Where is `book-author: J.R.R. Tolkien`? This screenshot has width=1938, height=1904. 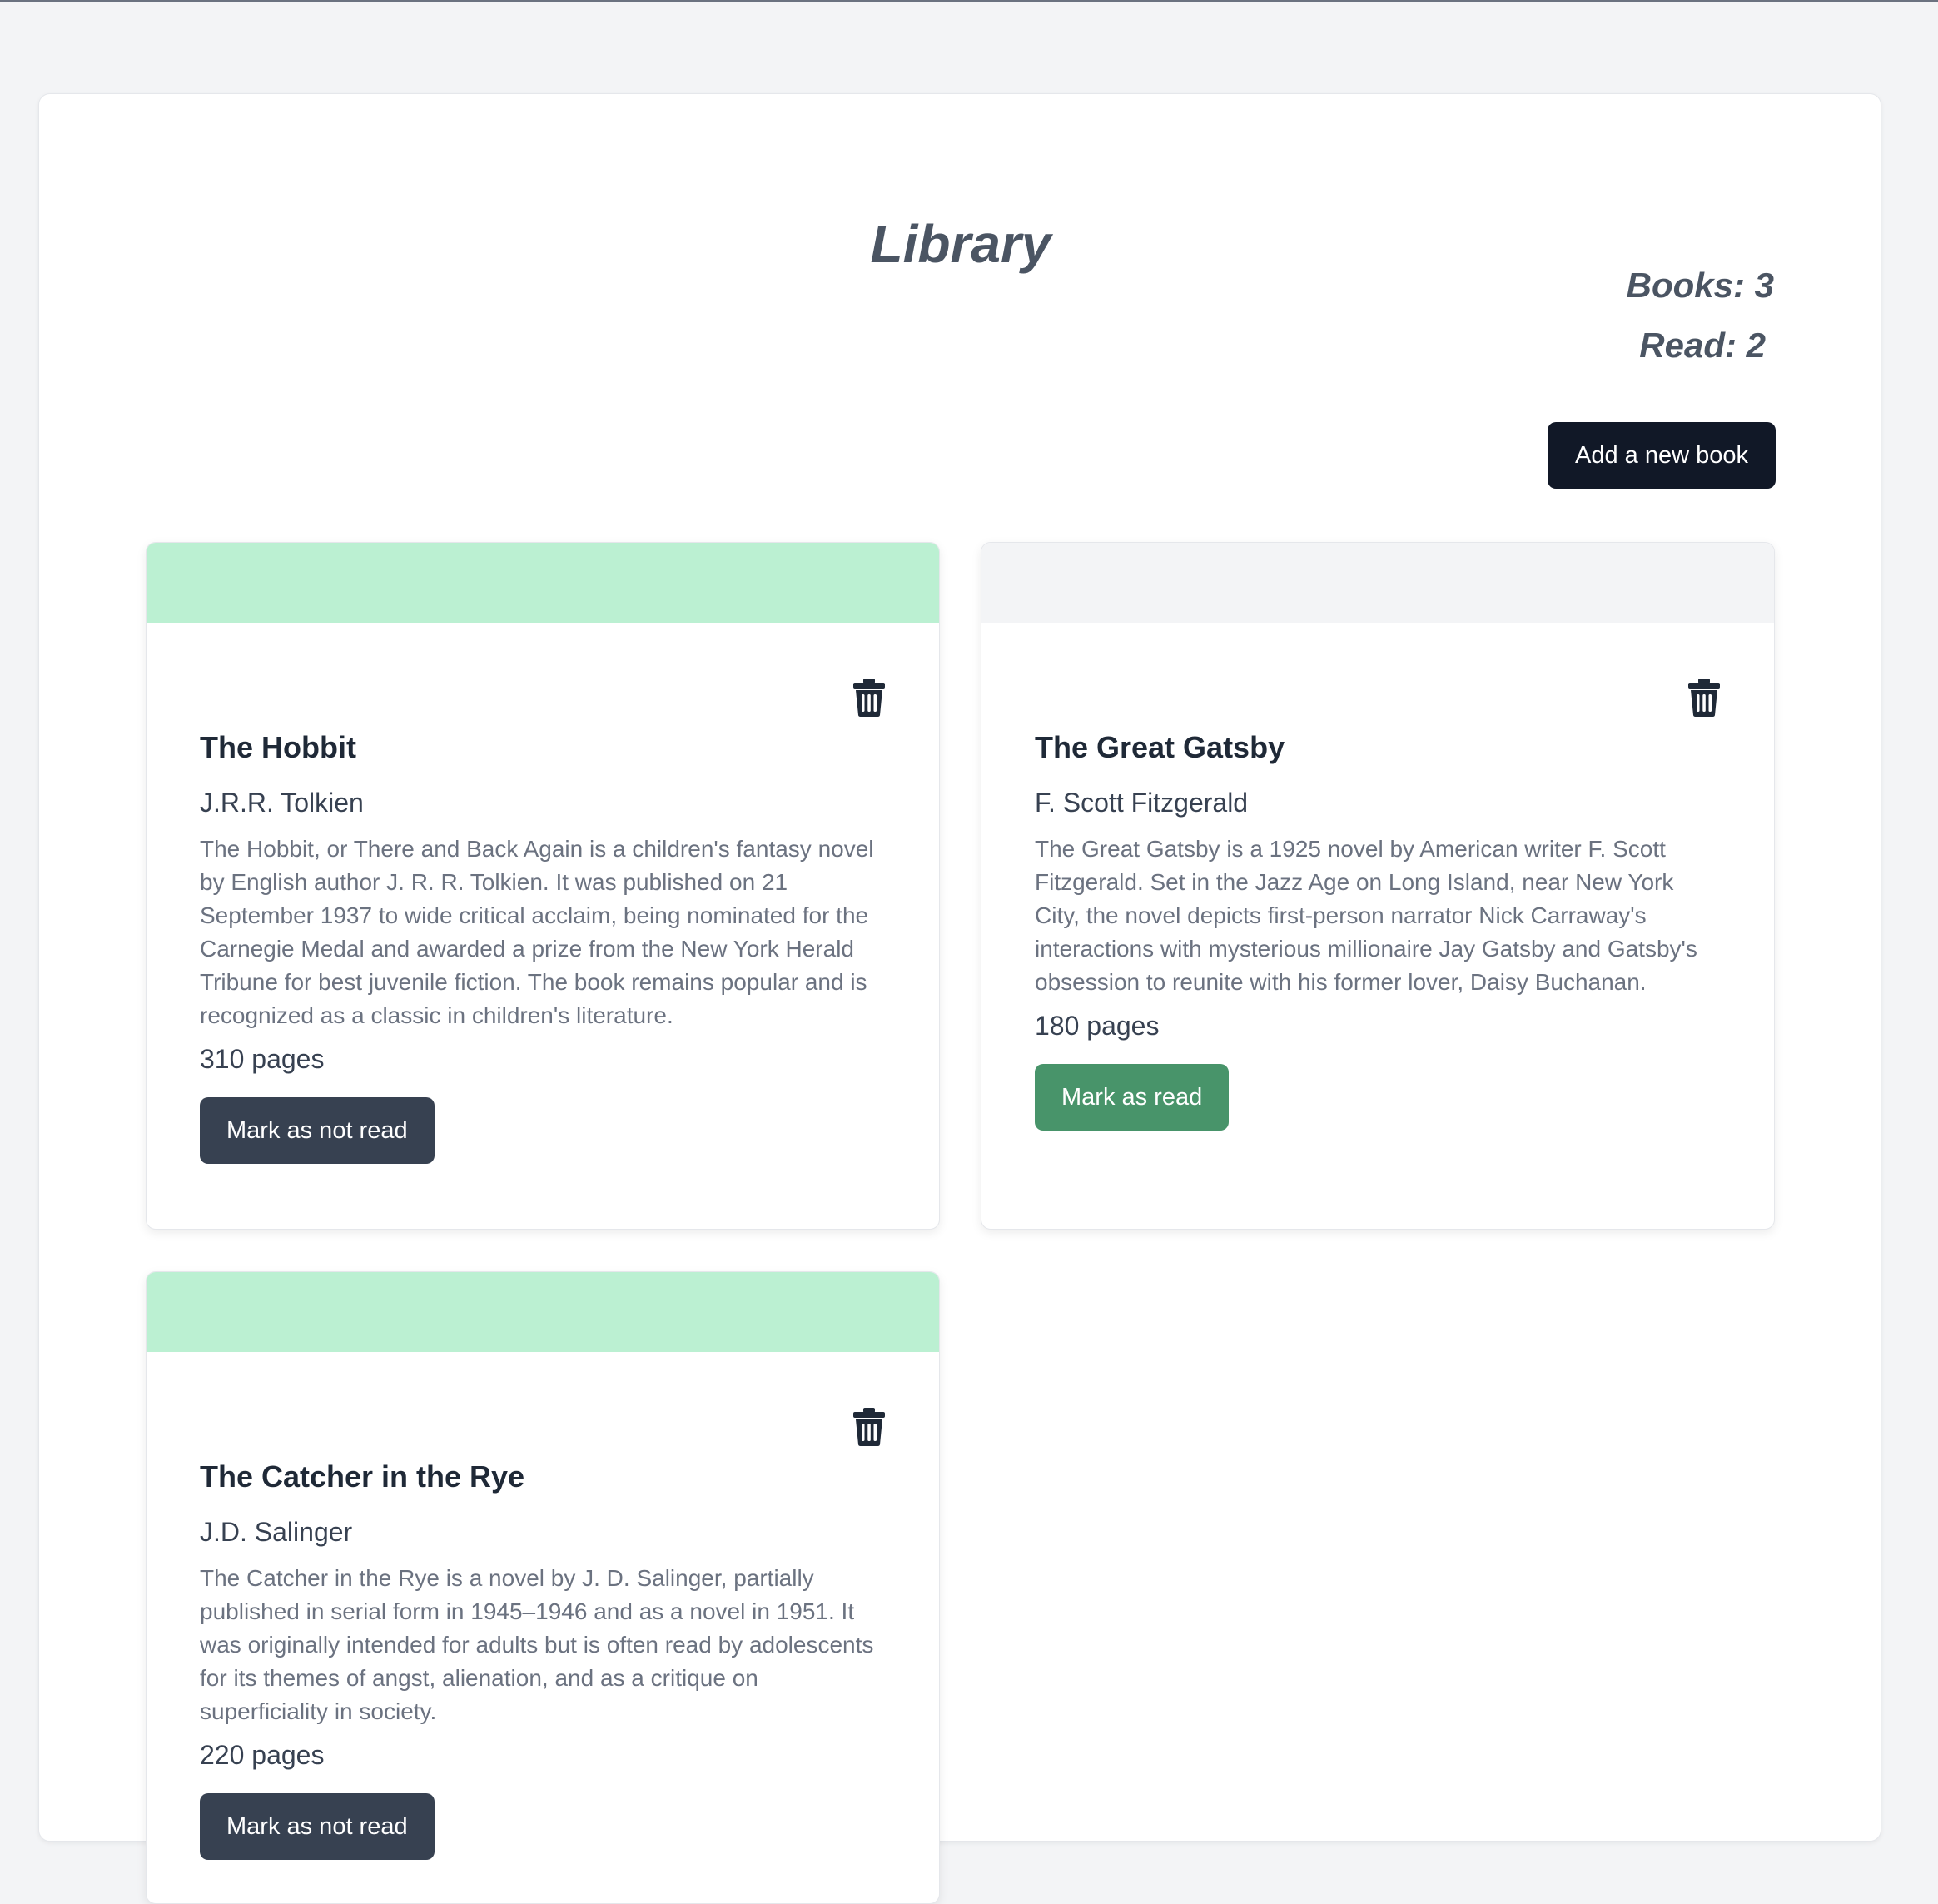
book-author: J.R.R. Tolkien is located at coordinates (282, 803).